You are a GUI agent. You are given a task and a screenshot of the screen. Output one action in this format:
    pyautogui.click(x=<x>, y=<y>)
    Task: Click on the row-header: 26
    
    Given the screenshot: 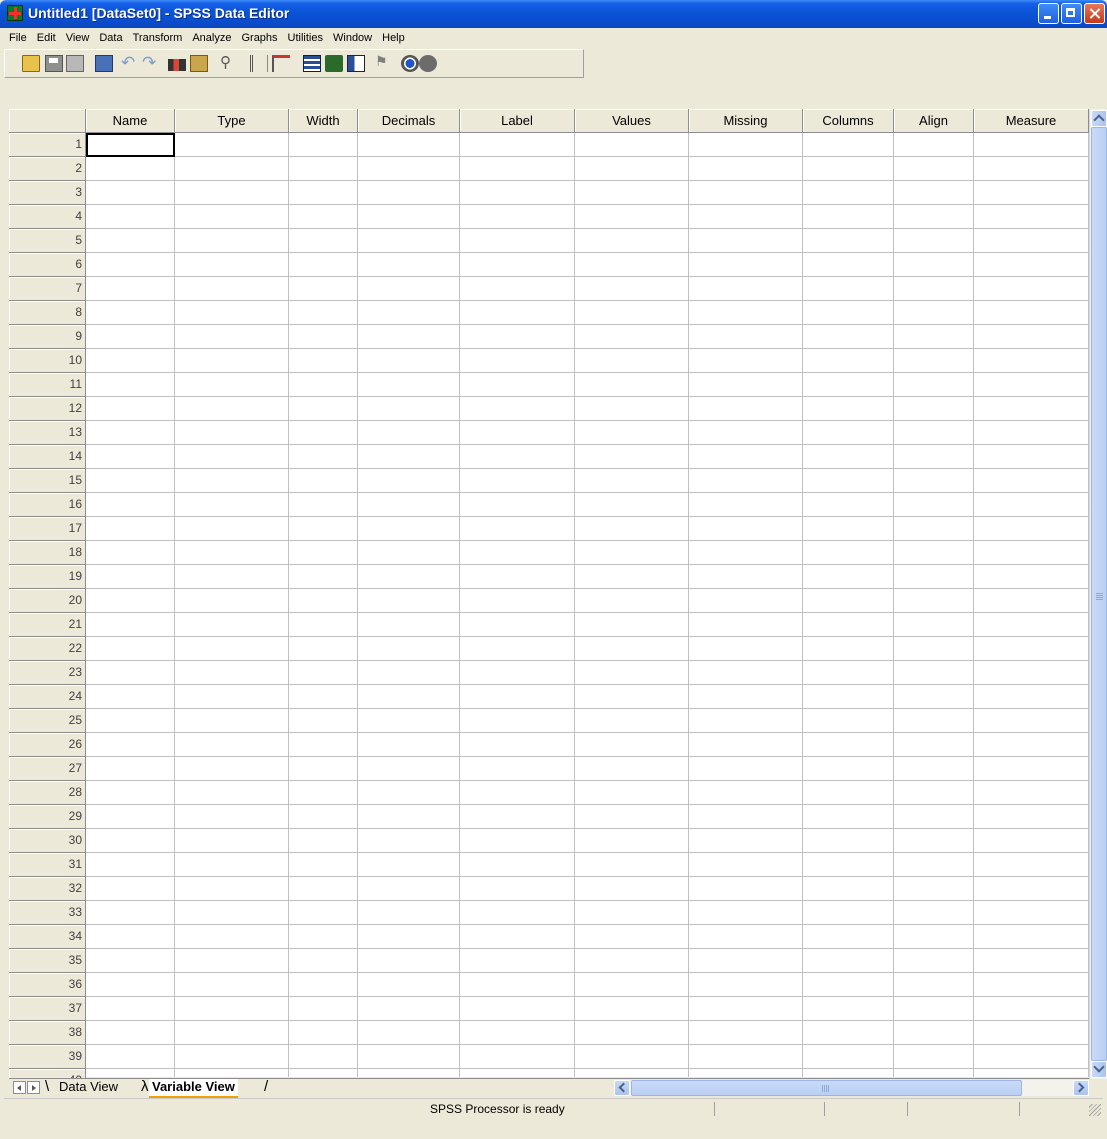 What is the action you would take?
    pyautogui.click(x=47, y=745)
    